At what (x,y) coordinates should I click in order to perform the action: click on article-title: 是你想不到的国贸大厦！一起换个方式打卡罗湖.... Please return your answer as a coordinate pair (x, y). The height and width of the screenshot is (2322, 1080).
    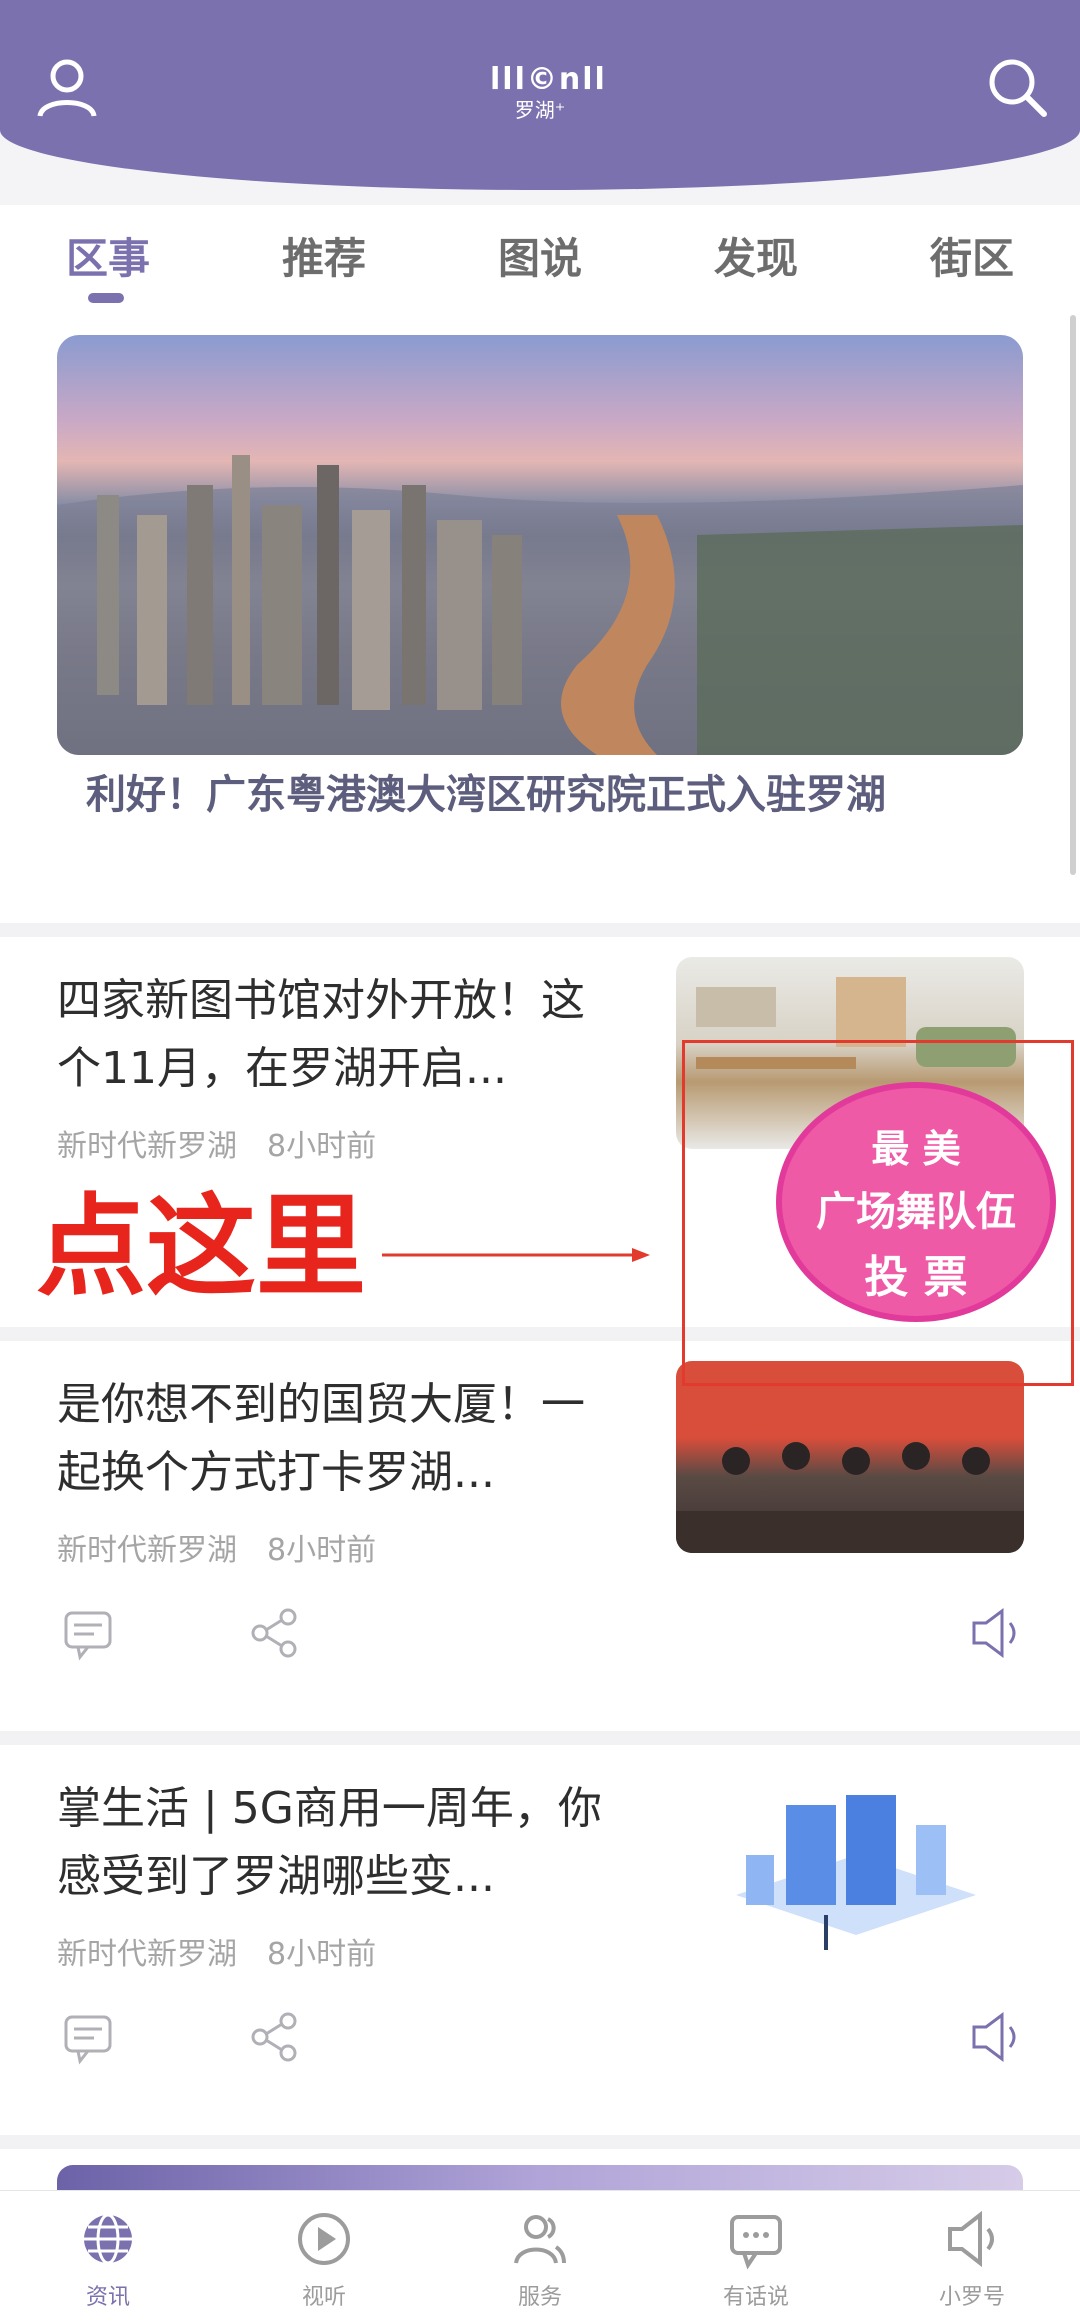
    Looking at the image, I should click on (337, 1439).